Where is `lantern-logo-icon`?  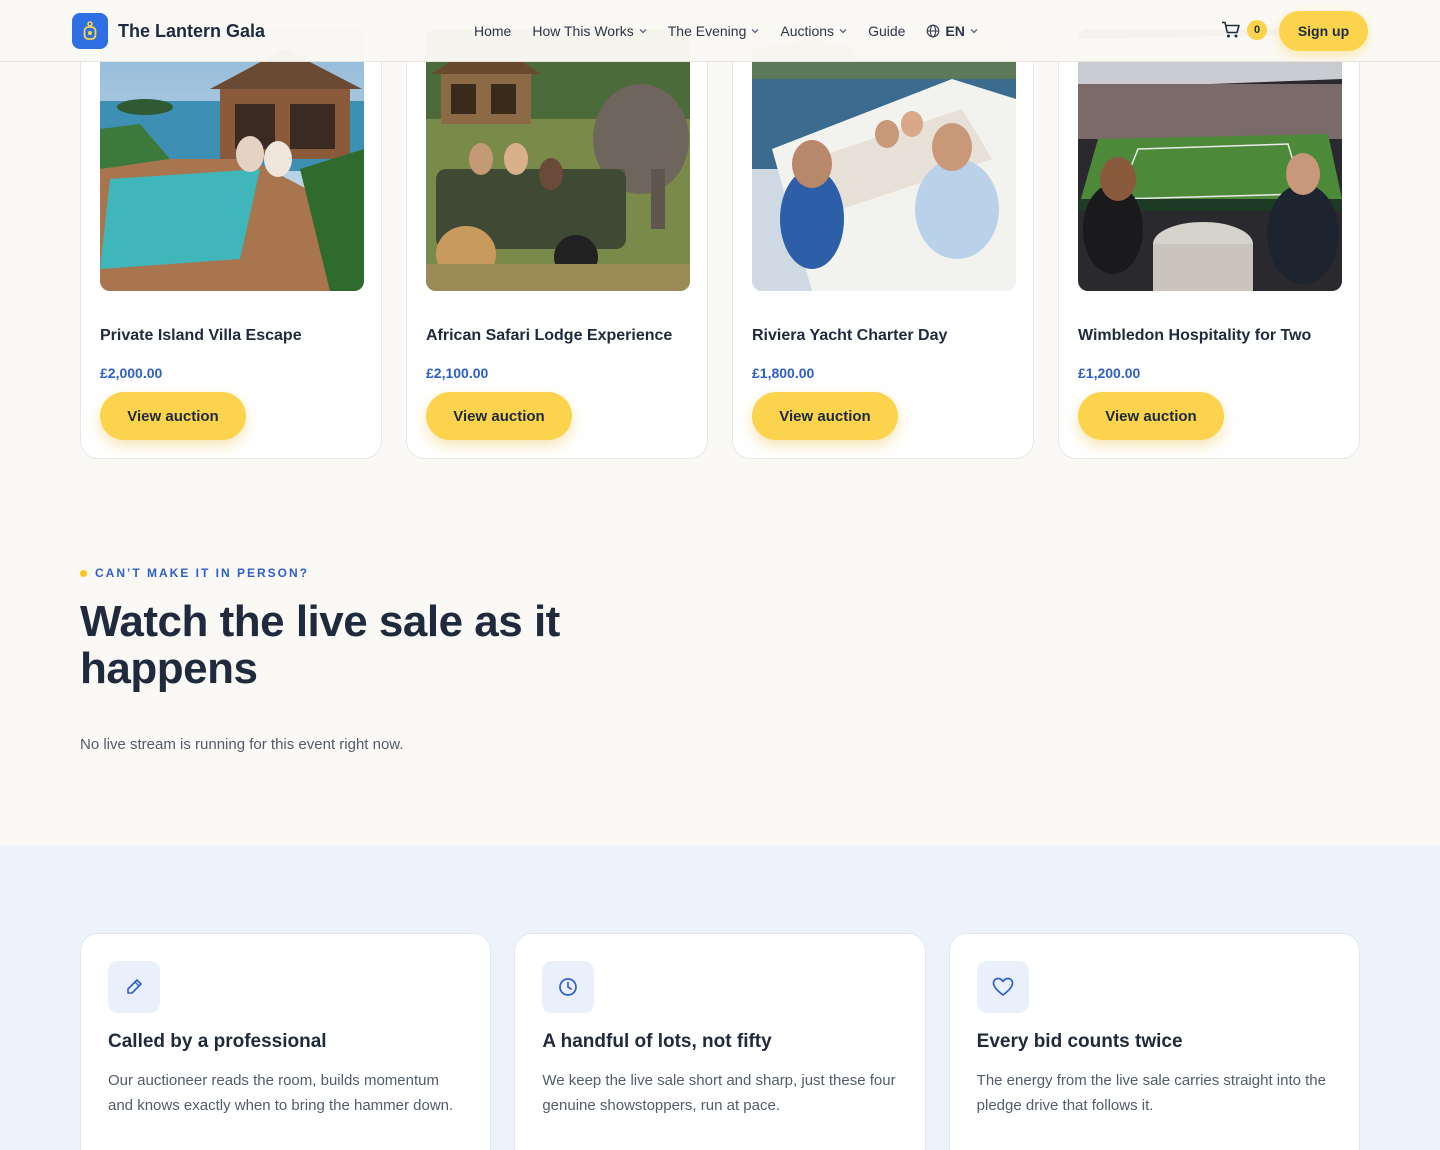
lantern-logo-icon is located at coordinates (90, 31).